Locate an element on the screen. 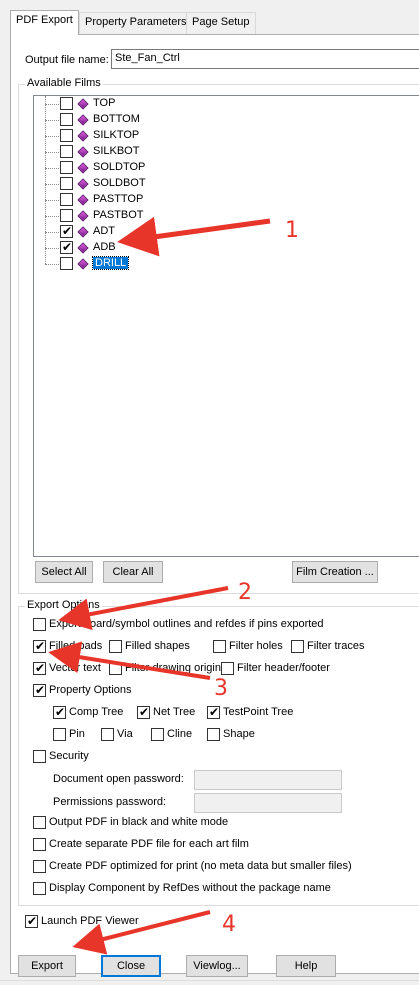 The image size is (419, 985). filled-pads-checkbox: ✔ is located at coordinates (39, 646).